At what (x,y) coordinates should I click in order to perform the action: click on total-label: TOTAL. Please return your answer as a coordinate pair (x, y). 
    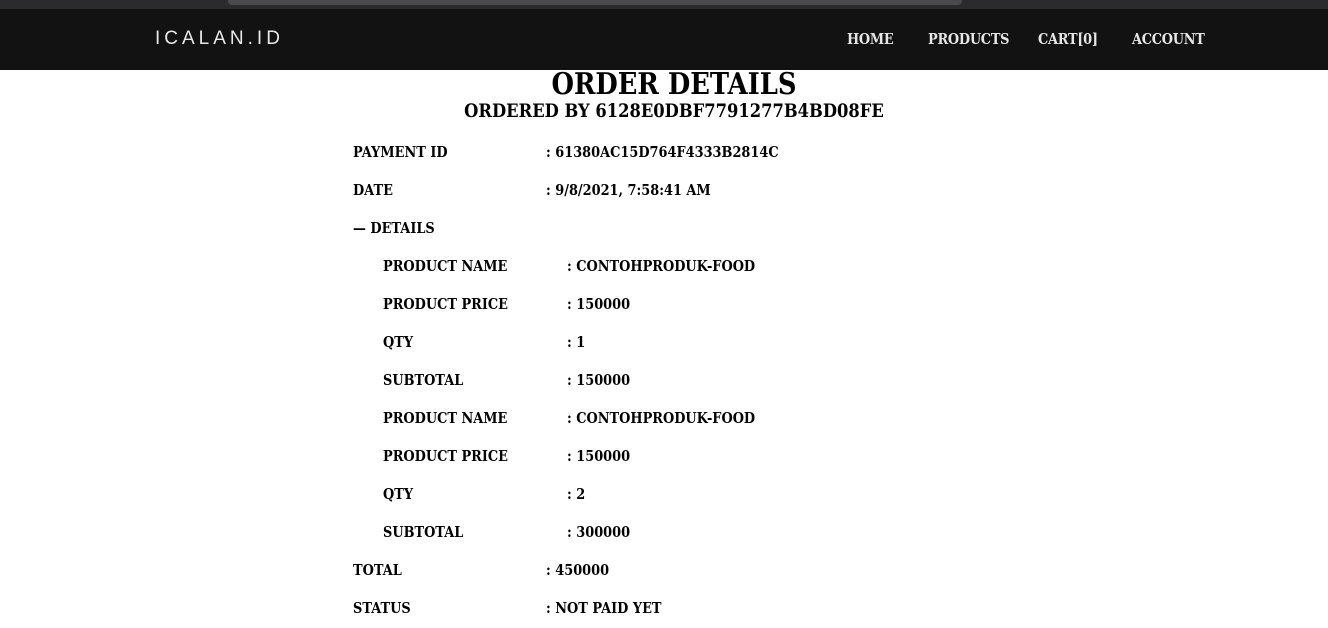
    Looking at the image, I should click on (377, 570).